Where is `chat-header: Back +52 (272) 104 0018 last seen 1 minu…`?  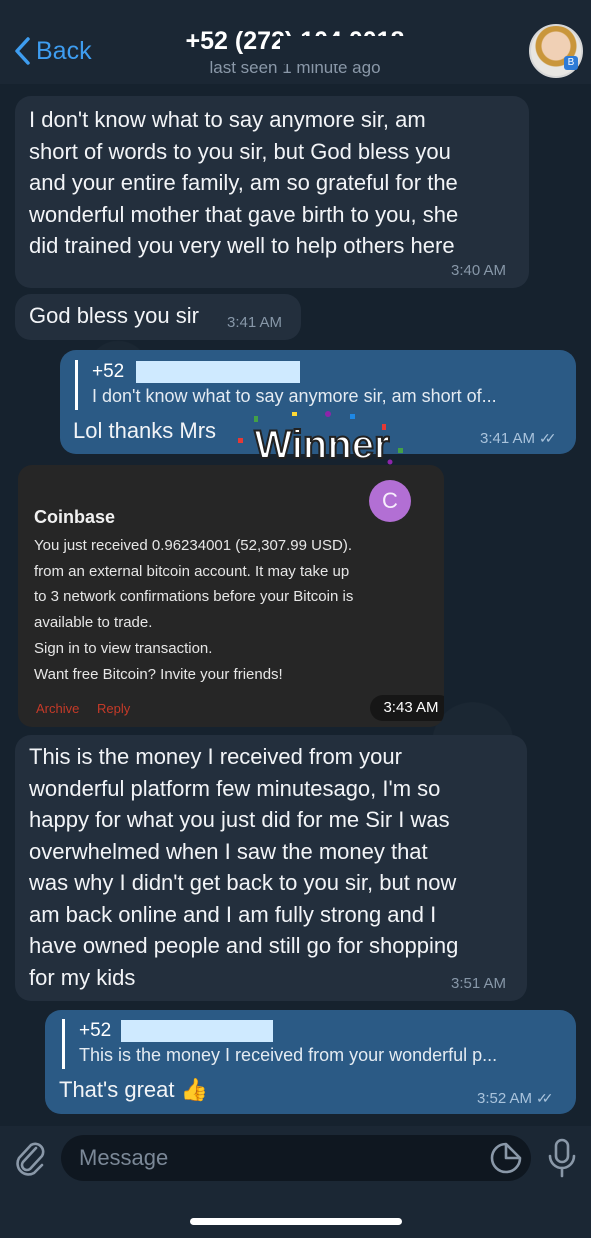
chat-header: Back +52 (272) 104 0018 last seen 1 minu… is located at coordinates (295, 42).